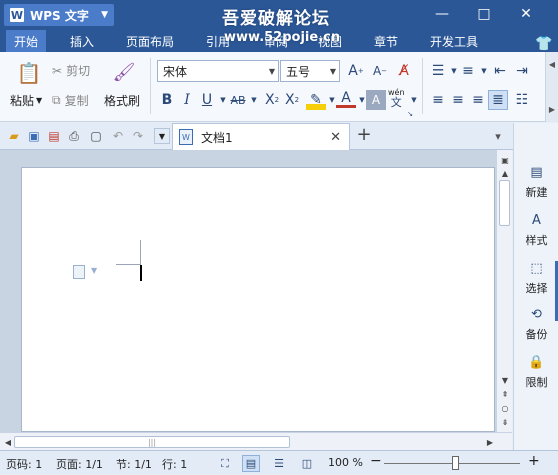  What do you see at coordinates (396, 102) in the screenshot?
I see `phonetic-char: 文` at bounding box center [396, 102].